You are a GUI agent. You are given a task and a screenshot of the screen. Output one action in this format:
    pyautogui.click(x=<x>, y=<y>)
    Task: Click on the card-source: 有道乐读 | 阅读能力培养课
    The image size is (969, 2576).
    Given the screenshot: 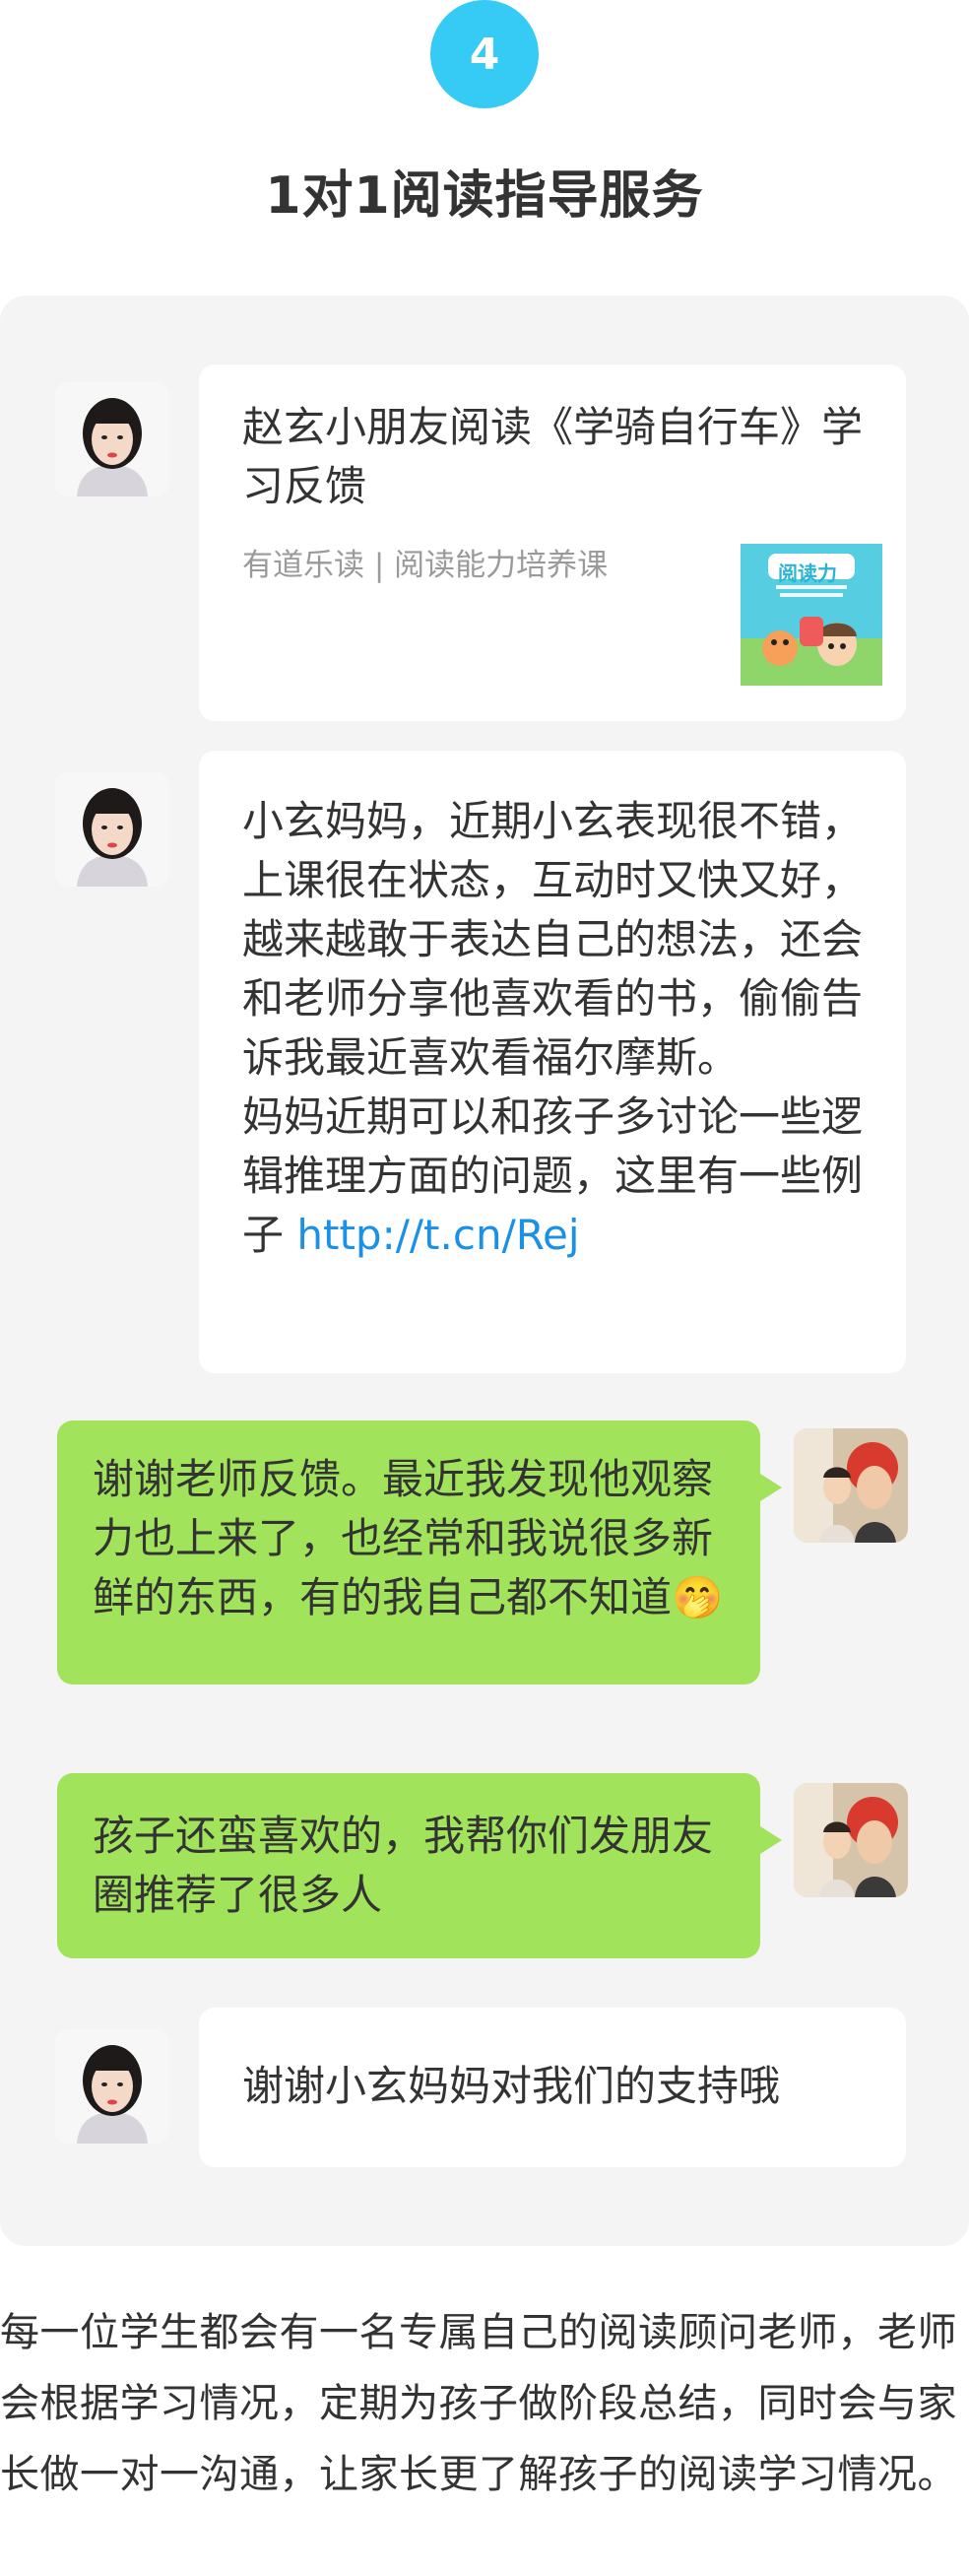 What is the action you would take?
    pyautogui.click(x=425, y=565)
    